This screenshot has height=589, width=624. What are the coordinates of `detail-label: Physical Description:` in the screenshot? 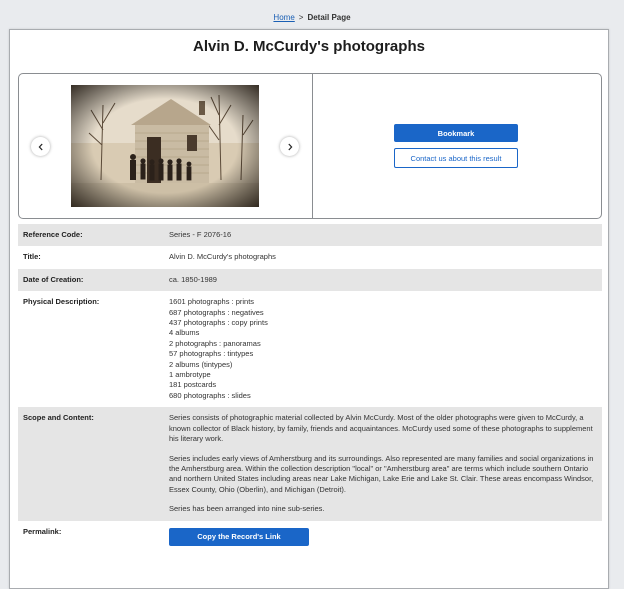 It's located at (61, 302).